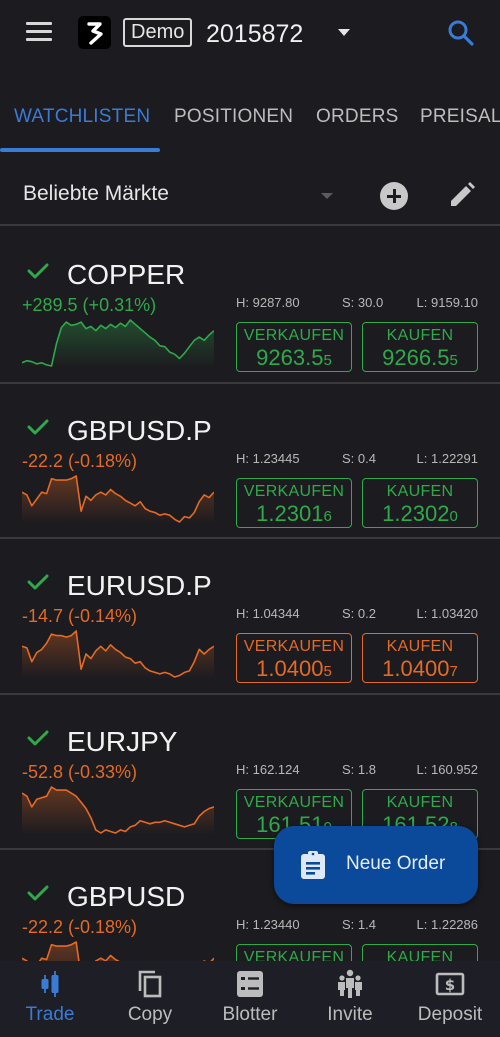  Describe the element at coordinates (233, 117) in the screenshot. I see `tab-positionen: POSITIONEN` at that location.